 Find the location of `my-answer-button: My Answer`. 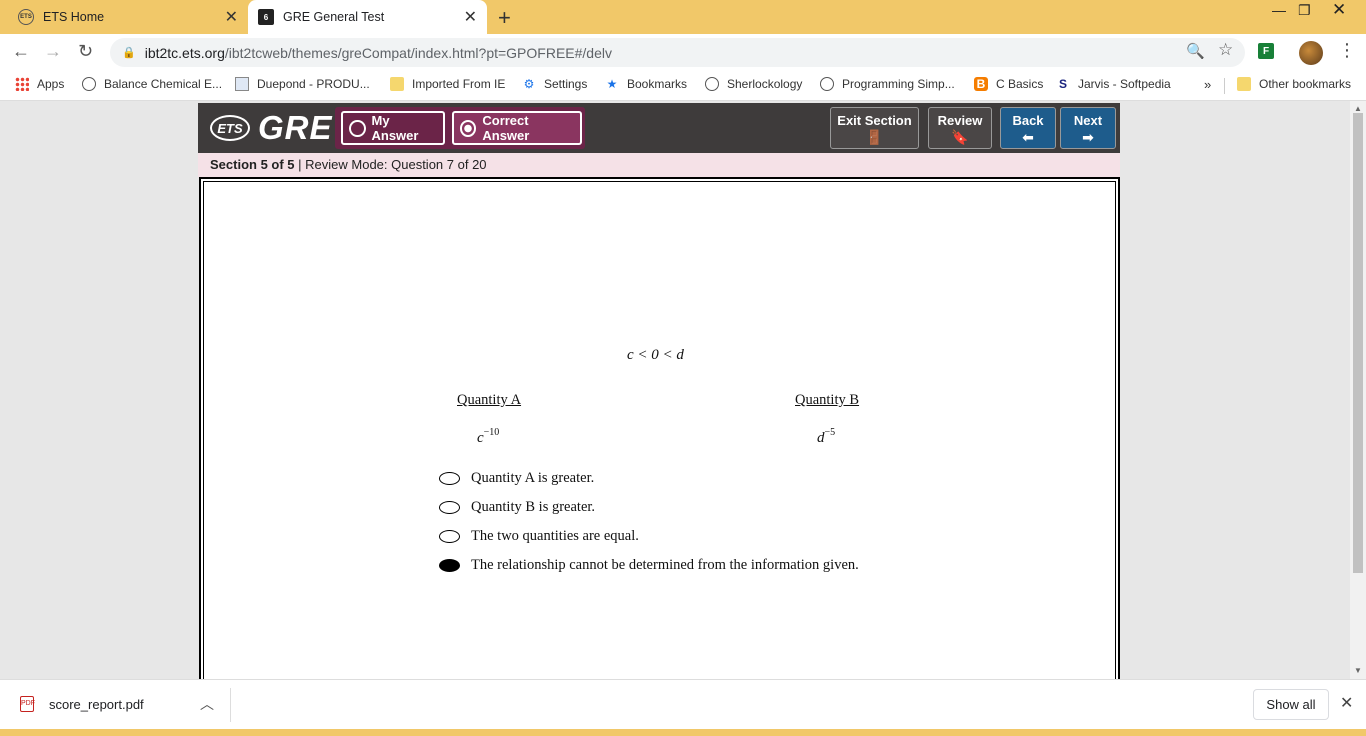

my-answer-button: My Answer is located at coordinates (393, 128).